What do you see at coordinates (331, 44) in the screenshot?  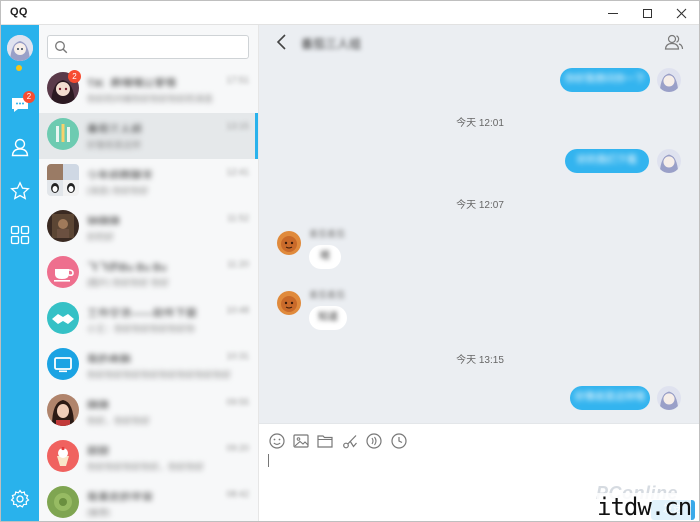 I see `chat-title: 番茄三人组` at bounding box center [331, 44].